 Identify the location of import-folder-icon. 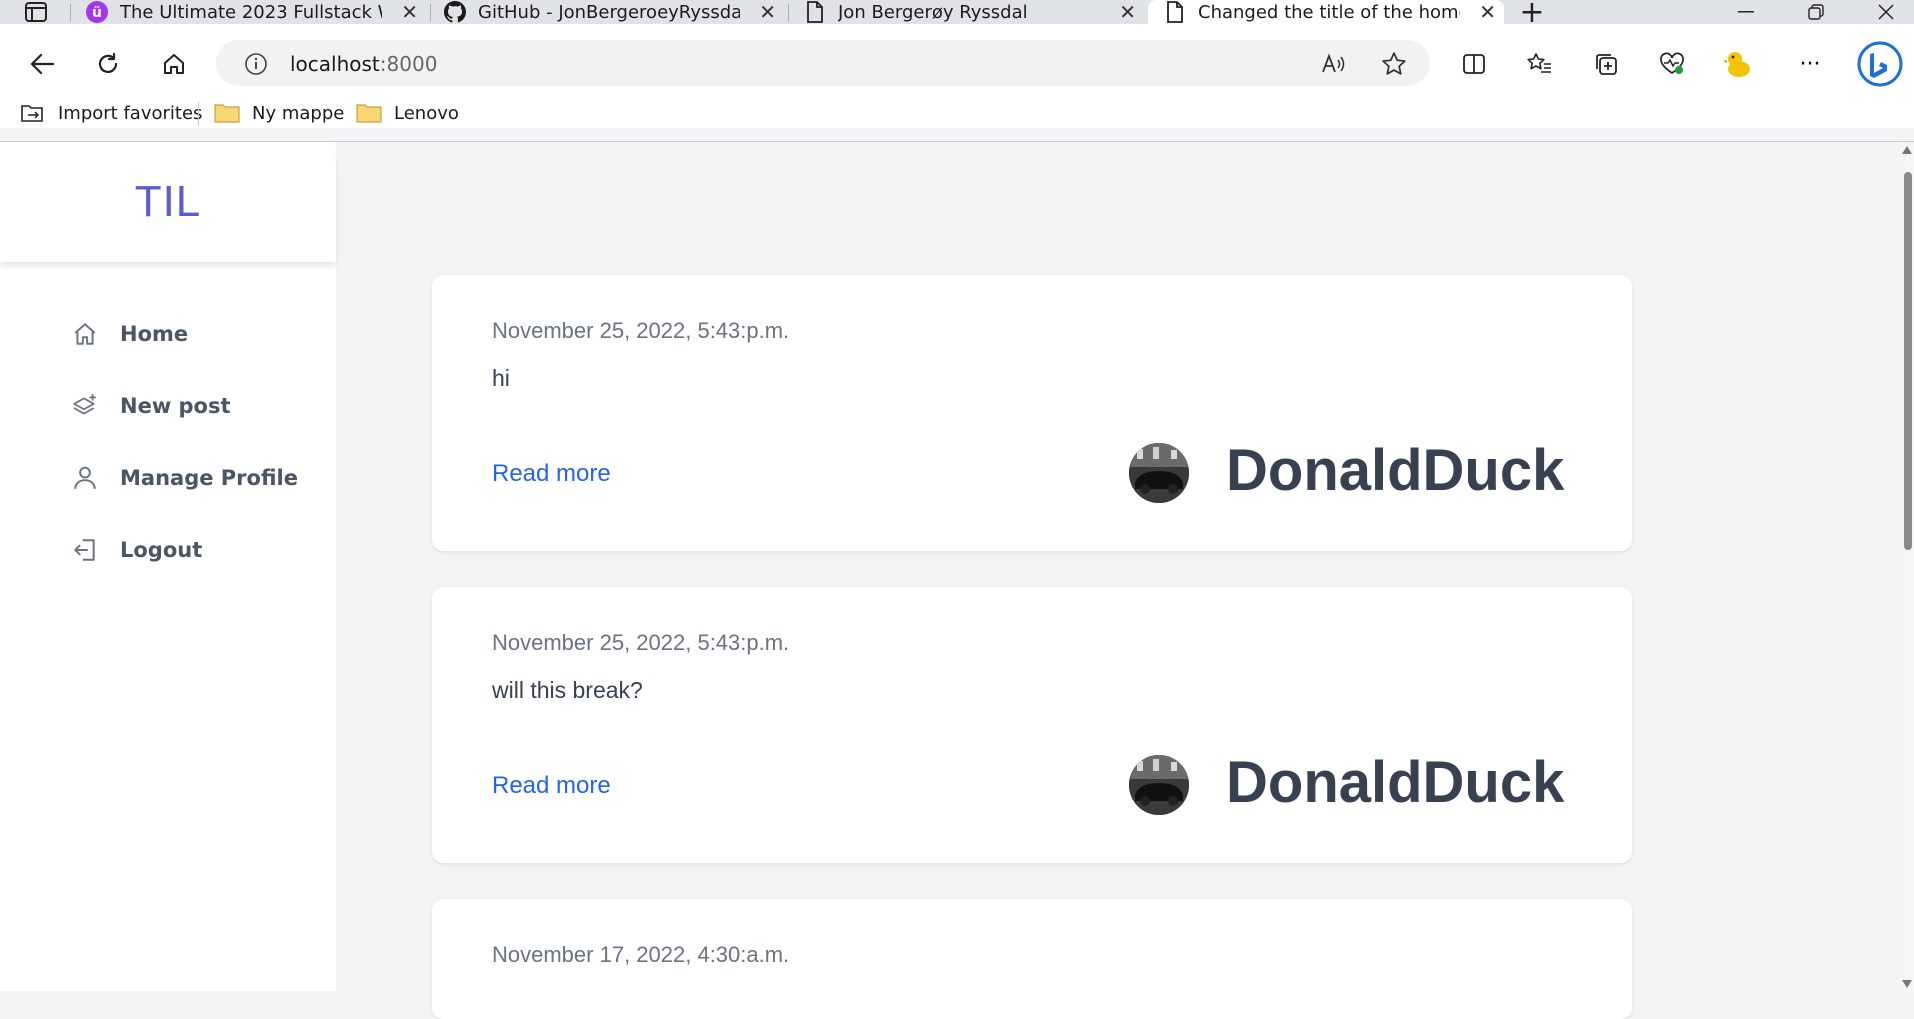
(32, 113).